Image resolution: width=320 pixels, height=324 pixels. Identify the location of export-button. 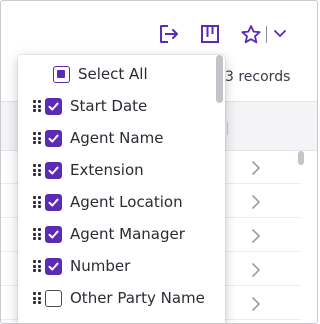
(169, 34).